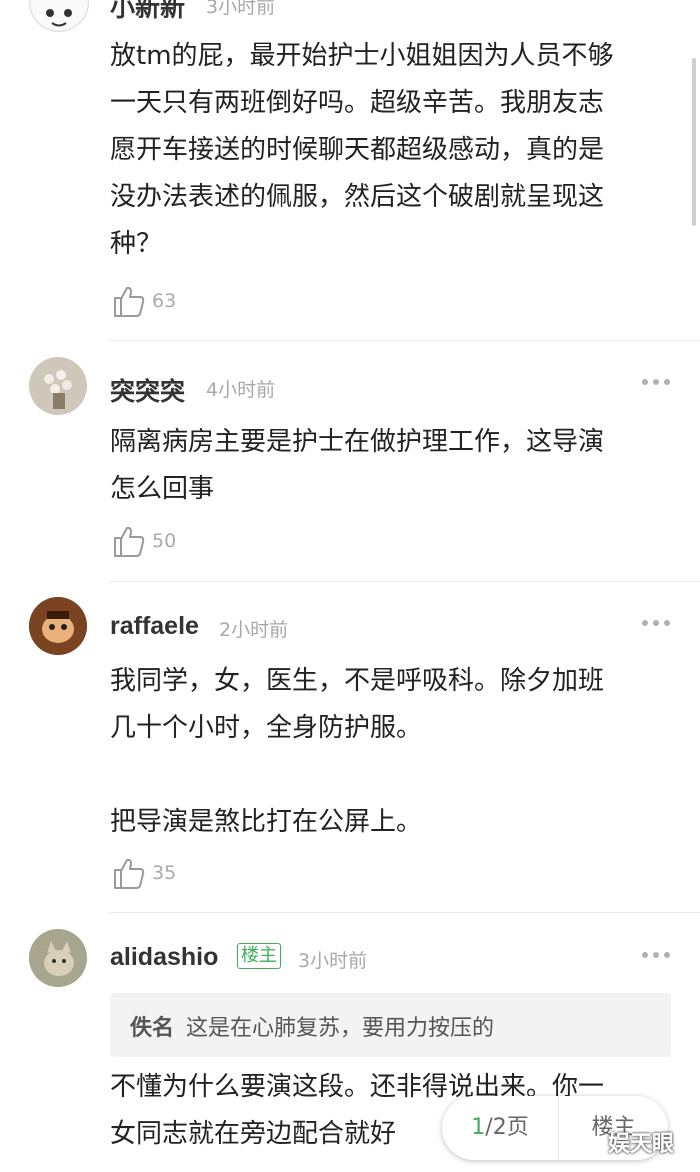 The image size is (700, 1172). Describe the element at coordinates (154, 626) in the screenshot. I see `username: raffaele` at that location.